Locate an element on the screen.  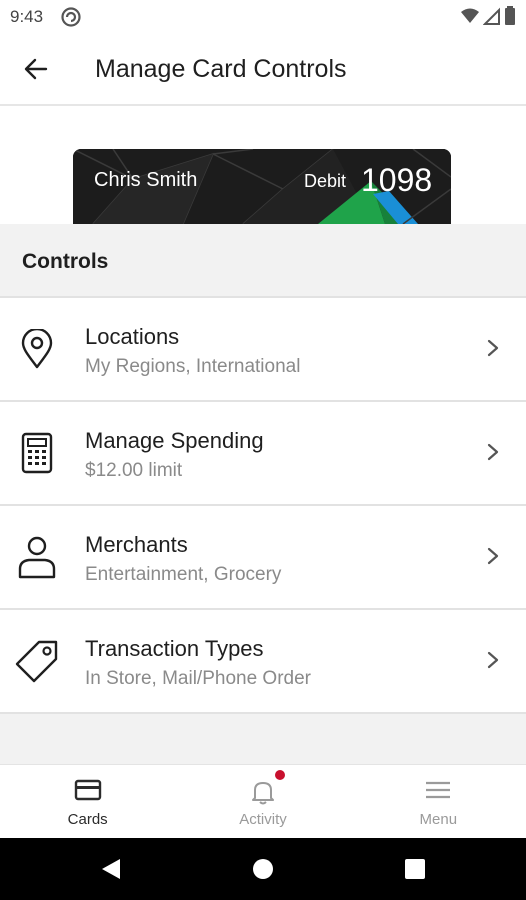
circle-home-icon is located at coordinates (263, 869).